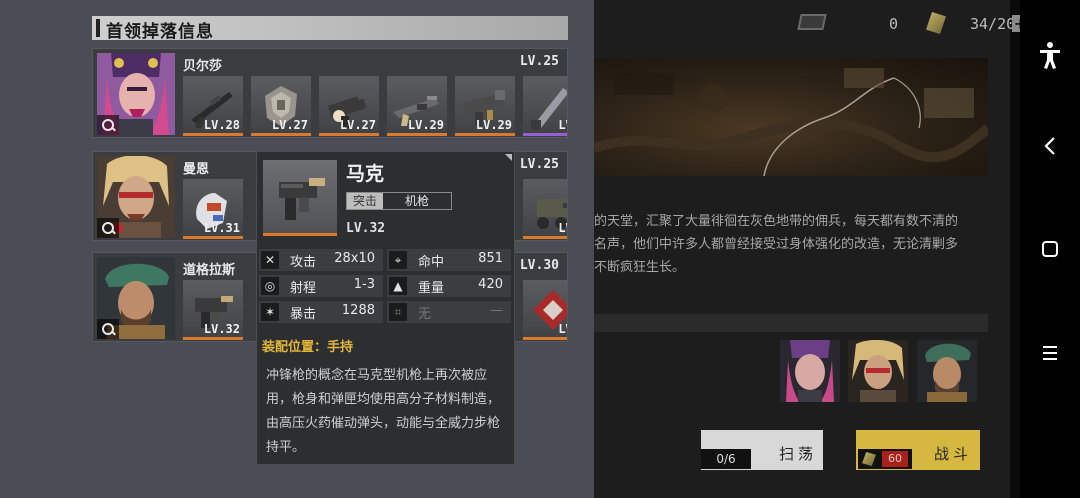 The width and height of the screenshot is (1080, 498). What do you see at coordinates (160, 32) in the screenshot?
I see `panel-title: 首领掉落信息` at bounding box center [160, 32].